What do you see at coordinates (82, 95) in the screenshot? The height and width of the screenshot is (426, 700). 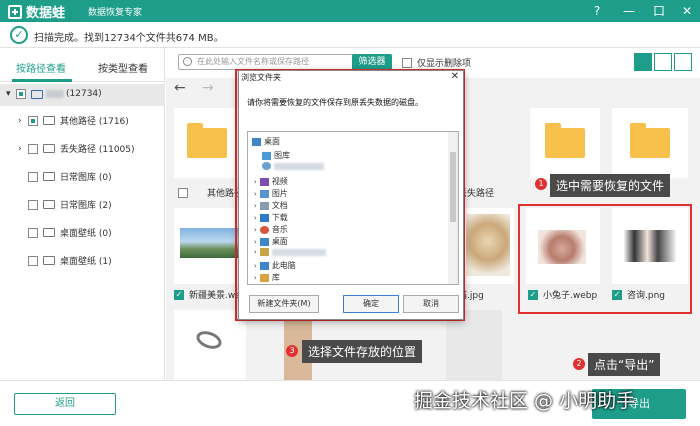 I see `tree-root-row: ▾ (12734)` at bounding box center [82, 95].